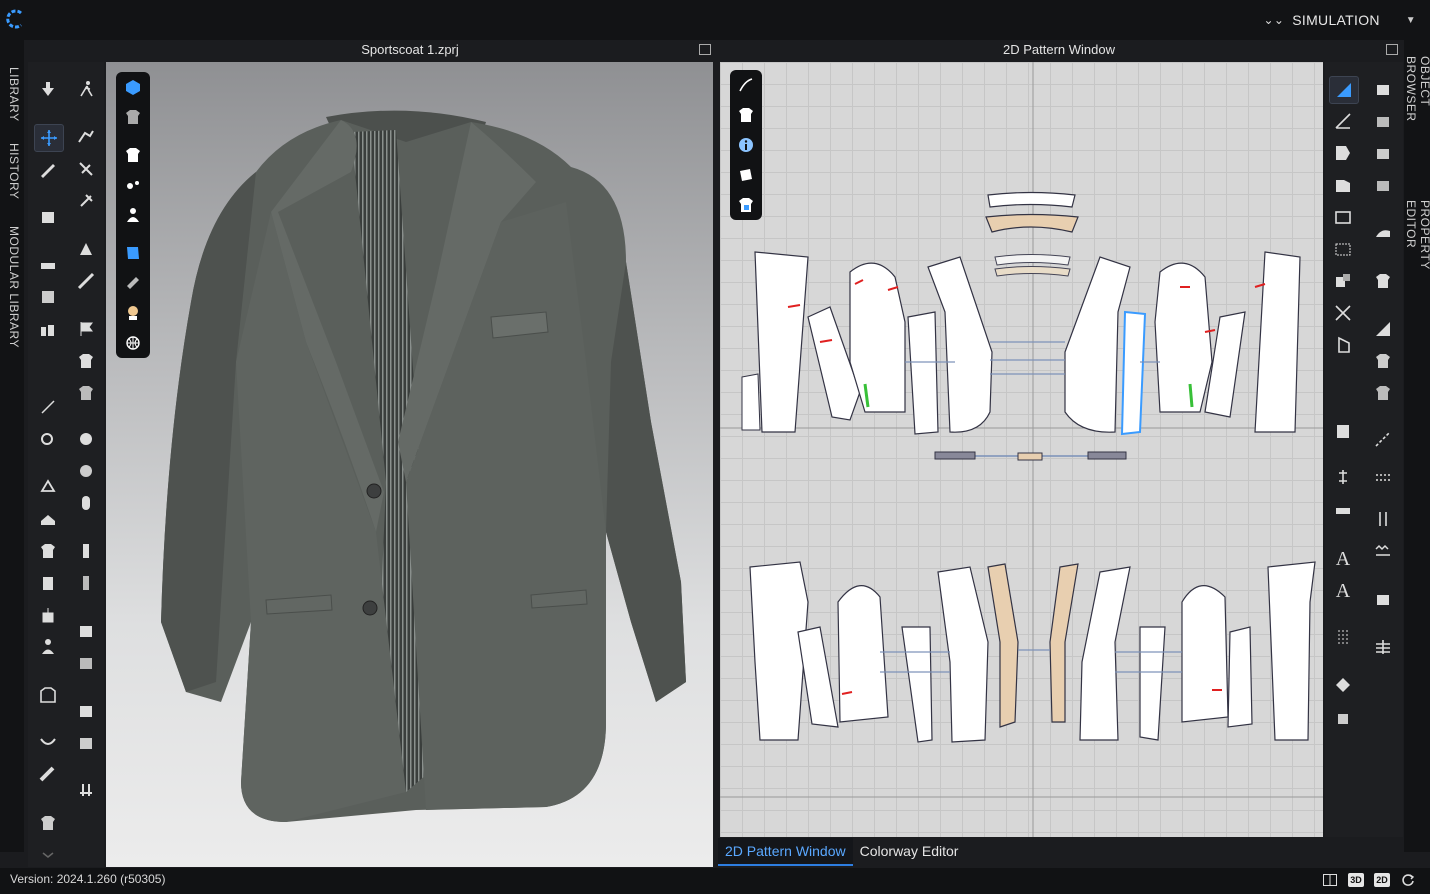  Describe the element at coordinates (1383, 233) in the screenshot. I see `steam-iron-icon` at that location.